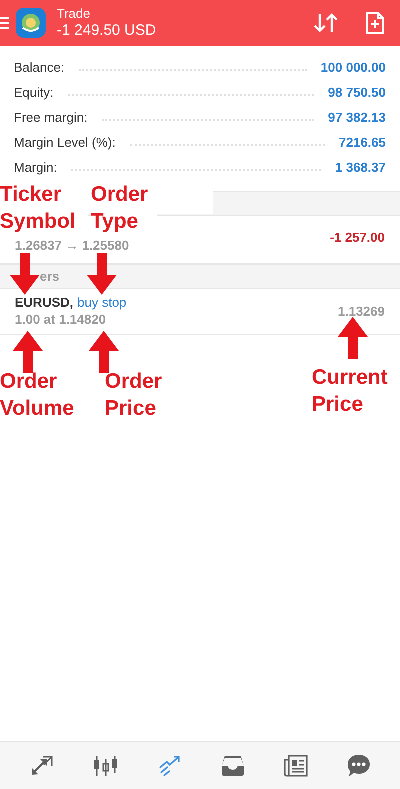 This screenshot has height=789, width=400. Describe the element at coordinates (106, 31) in the screenshot. I see `floating-profit: -1 249.50 USD` at that location.